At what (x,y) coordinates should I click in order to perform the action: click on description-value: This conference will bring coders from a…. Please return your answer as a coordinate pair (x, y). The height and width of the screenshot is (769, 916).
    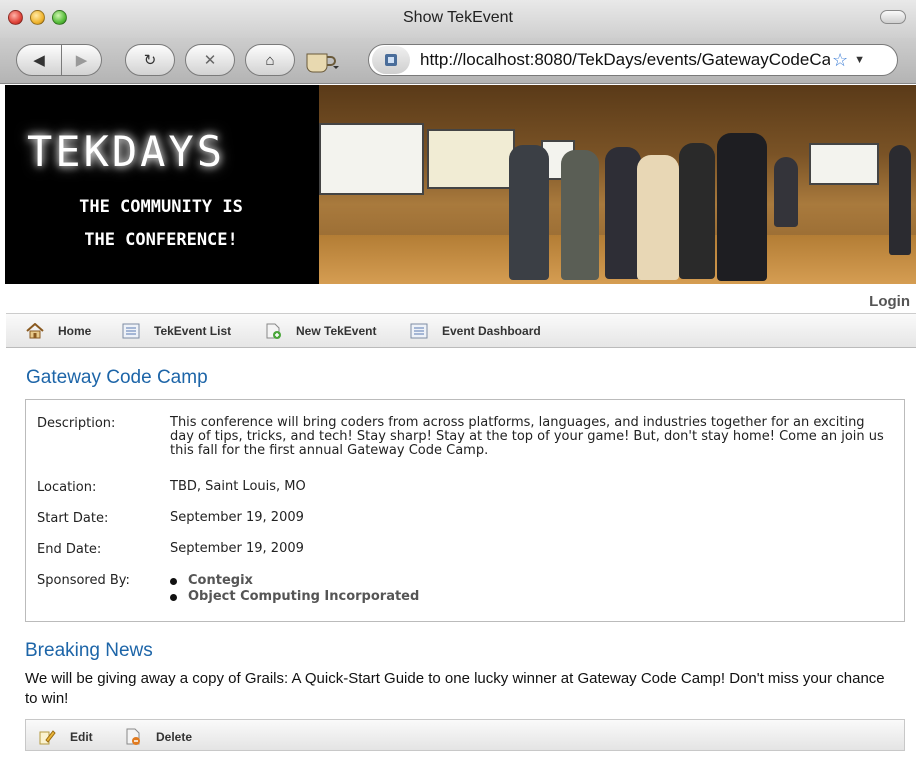
    Looking at the image, I should click on (527, 436).